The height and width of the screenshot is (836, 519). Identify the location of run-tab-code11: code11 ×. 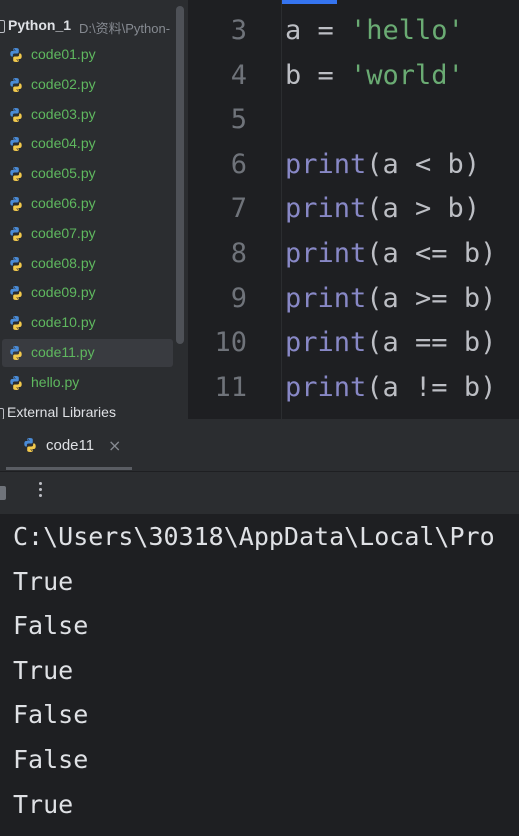
(72, 446).